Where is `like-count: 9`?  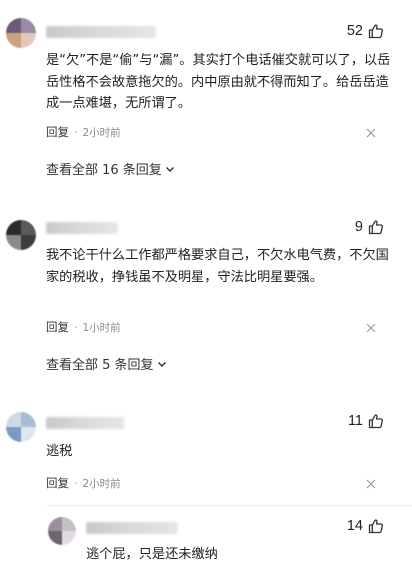 like-count: 9 is located at coordinates (358, 227).